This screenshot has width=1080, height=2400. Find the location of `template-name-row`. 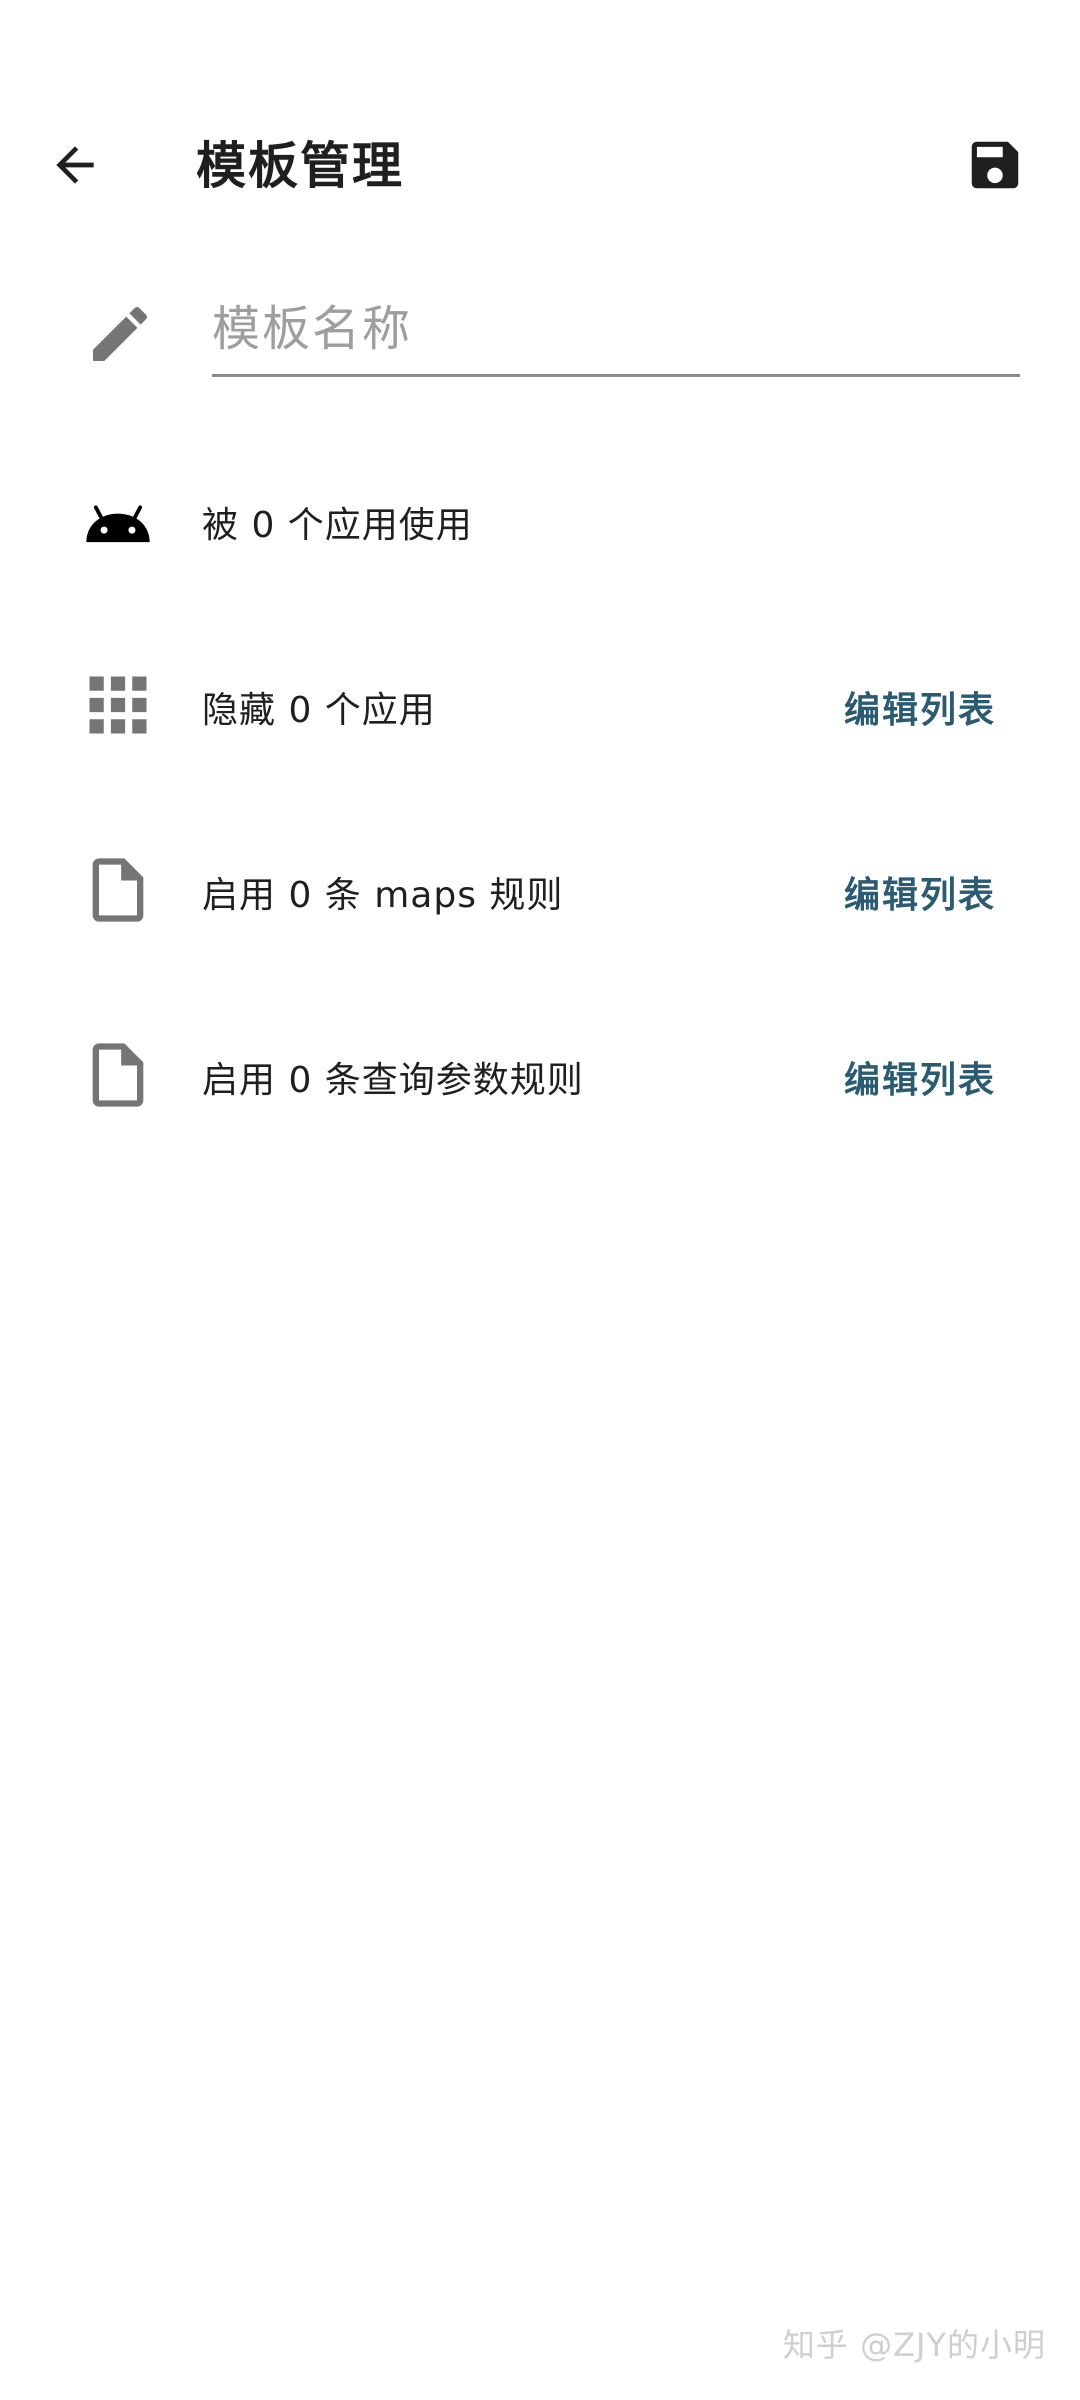

template-name-row is located at coordinates (540, 340).